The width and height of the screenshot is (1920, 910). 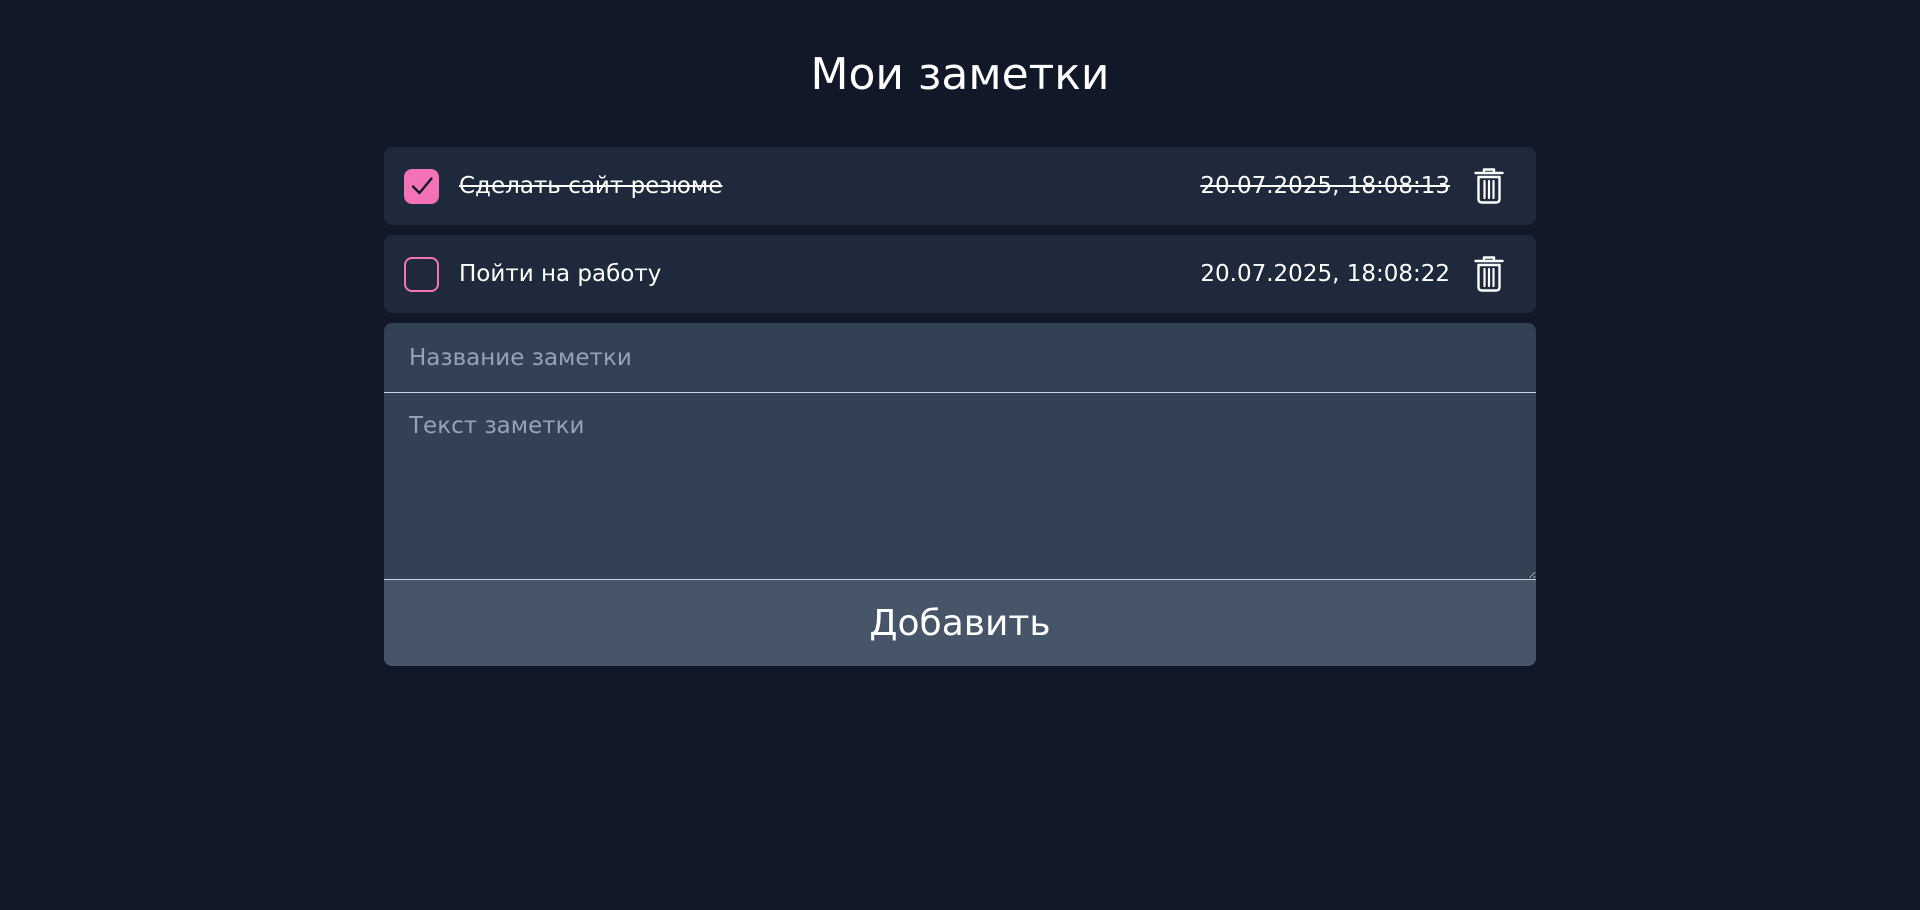 I want to click on note-item: Пойти на работу 20.07.2025, 18:08:22, so click(x=960, y=274).